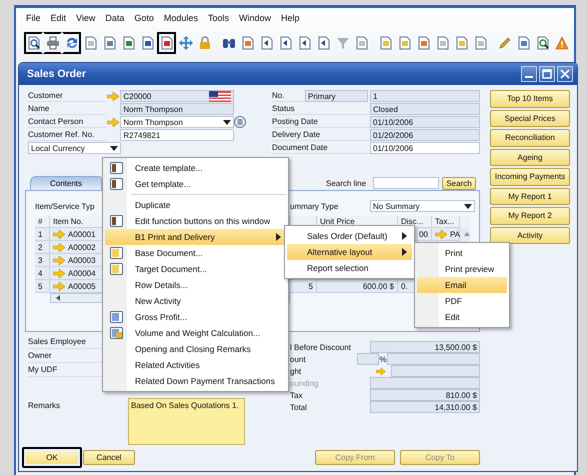 This screenshot has height=475, width=587. What do you see at coordinates (82, 247) in the screenshot?
I see `table-cell: A00002` at bounding box center [82, 247].